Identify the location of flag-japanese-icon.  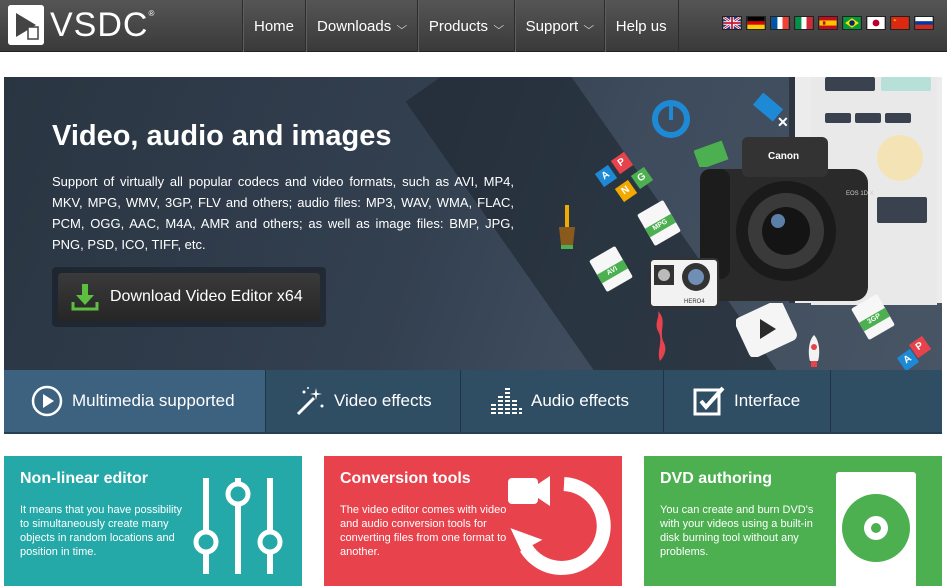
(876, 23).